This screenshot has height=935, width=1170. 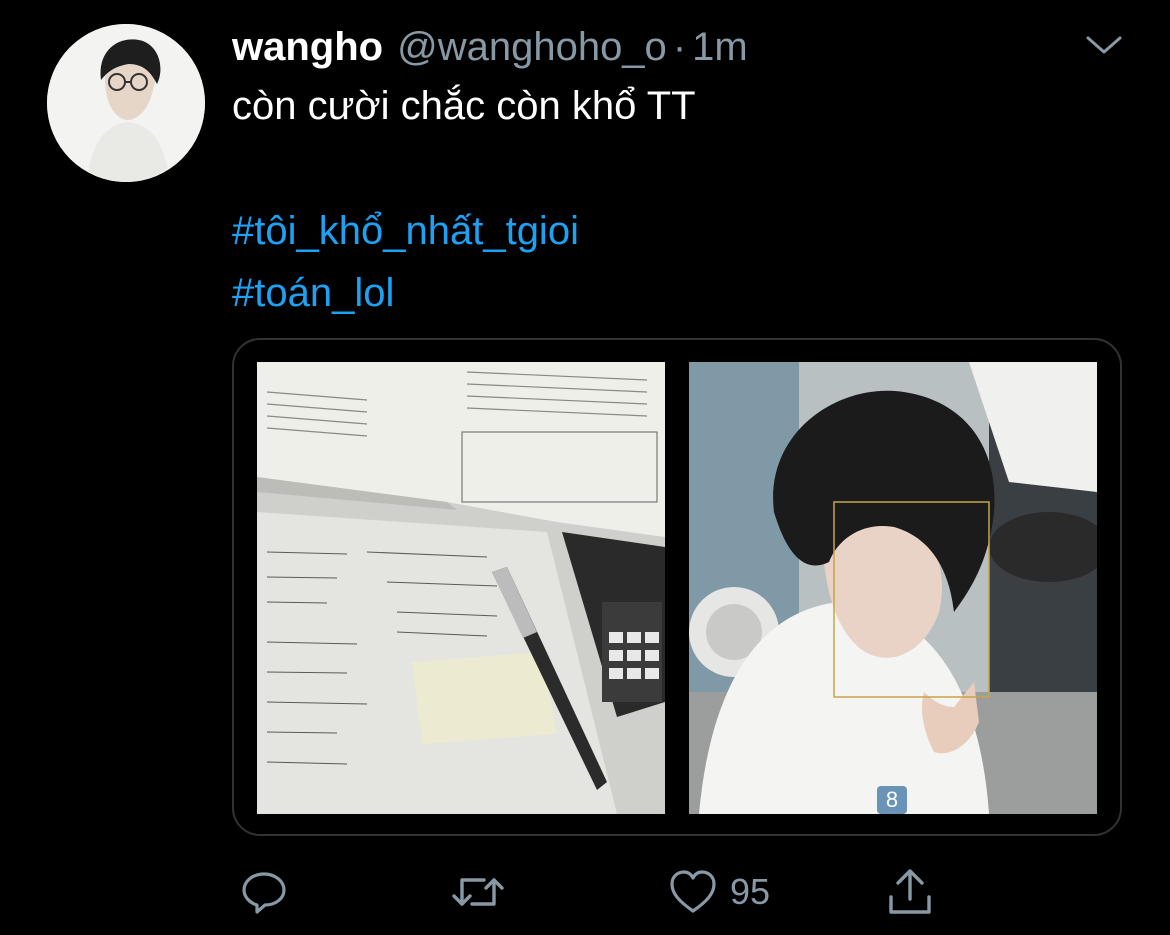 I want to click on share-button, so click(x=910, y=892).